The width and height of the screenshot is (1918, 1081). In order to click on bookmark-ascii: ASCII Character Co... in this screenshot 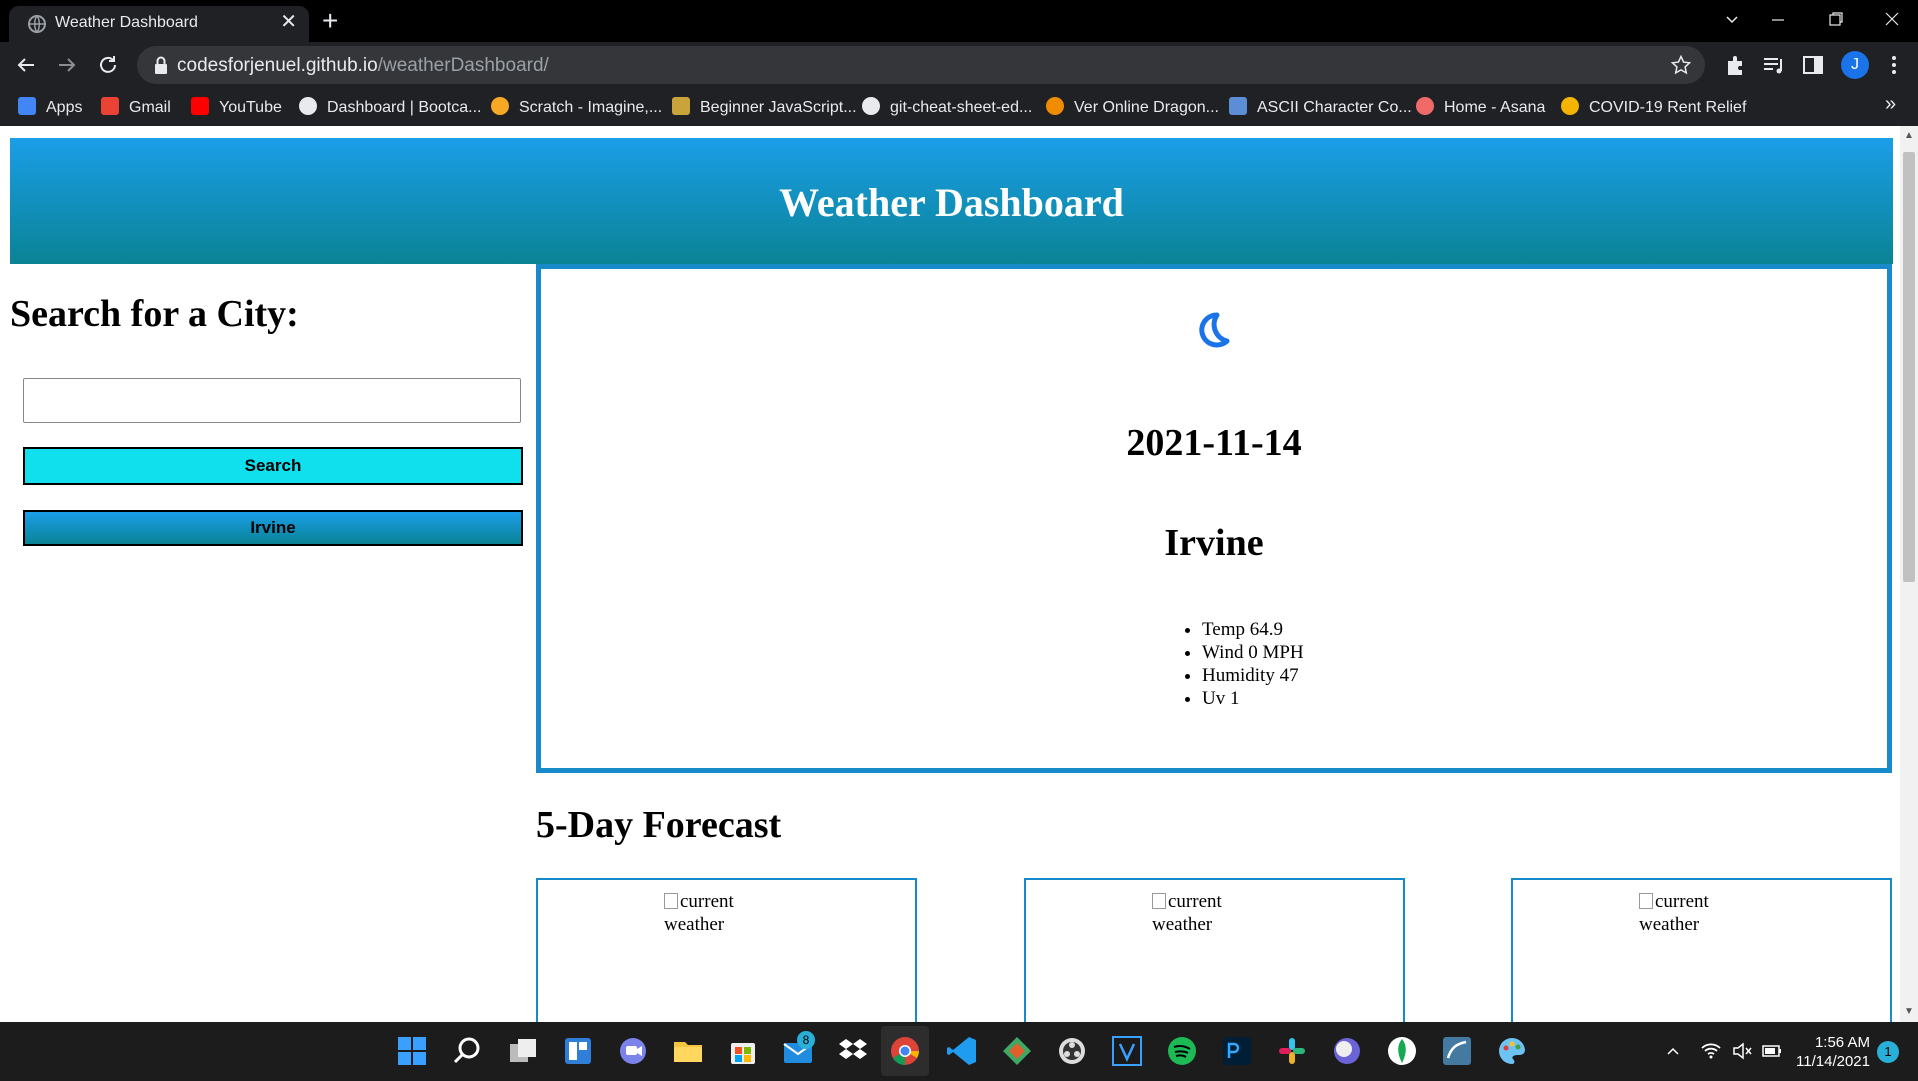, I will do `click(1320, 107)`.